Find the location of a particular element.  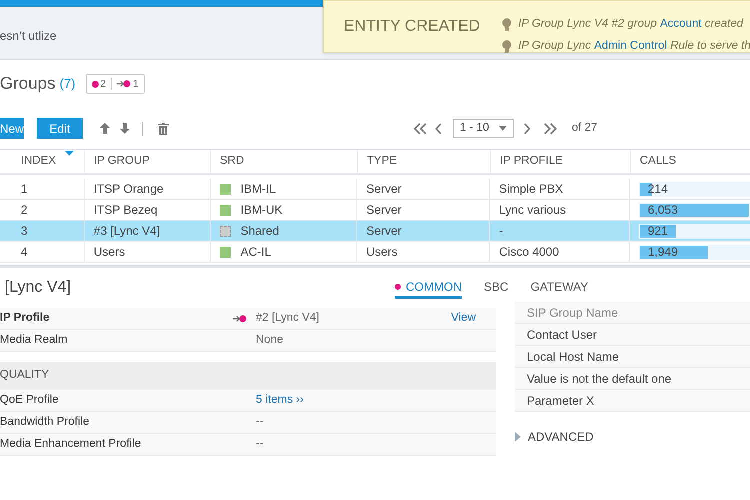

table-cell-text: Lync various is located at coordinates (532, 210).